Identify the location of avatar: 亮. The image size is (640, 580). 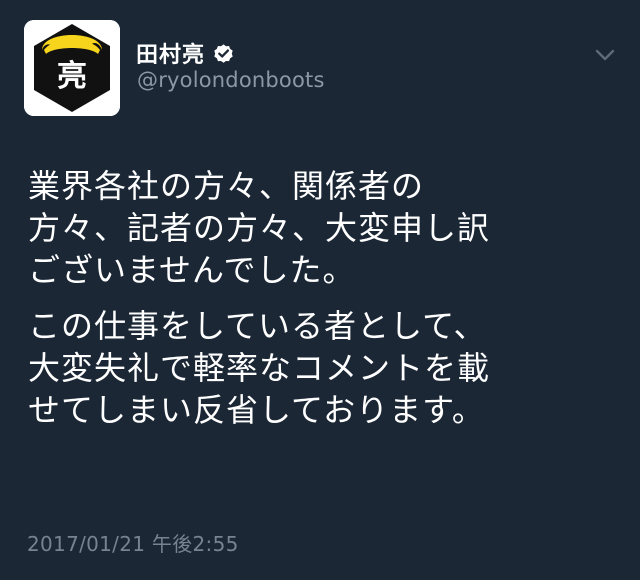
(72, 68).